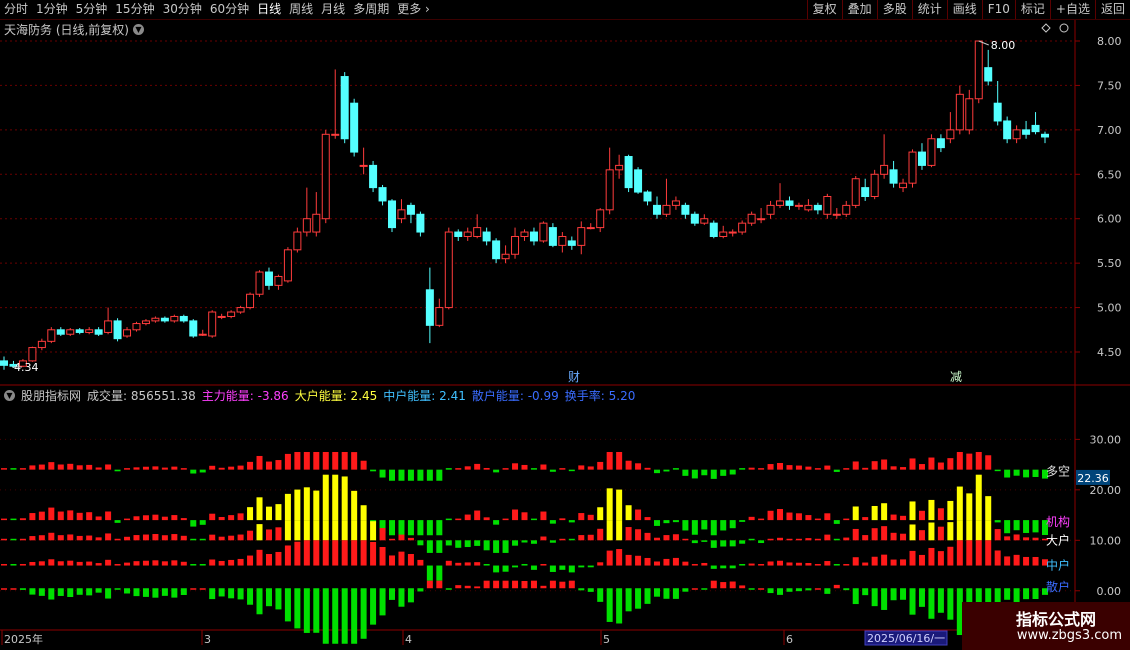  I want to click on price-tick-label: 7.50, so click(1109, 85).